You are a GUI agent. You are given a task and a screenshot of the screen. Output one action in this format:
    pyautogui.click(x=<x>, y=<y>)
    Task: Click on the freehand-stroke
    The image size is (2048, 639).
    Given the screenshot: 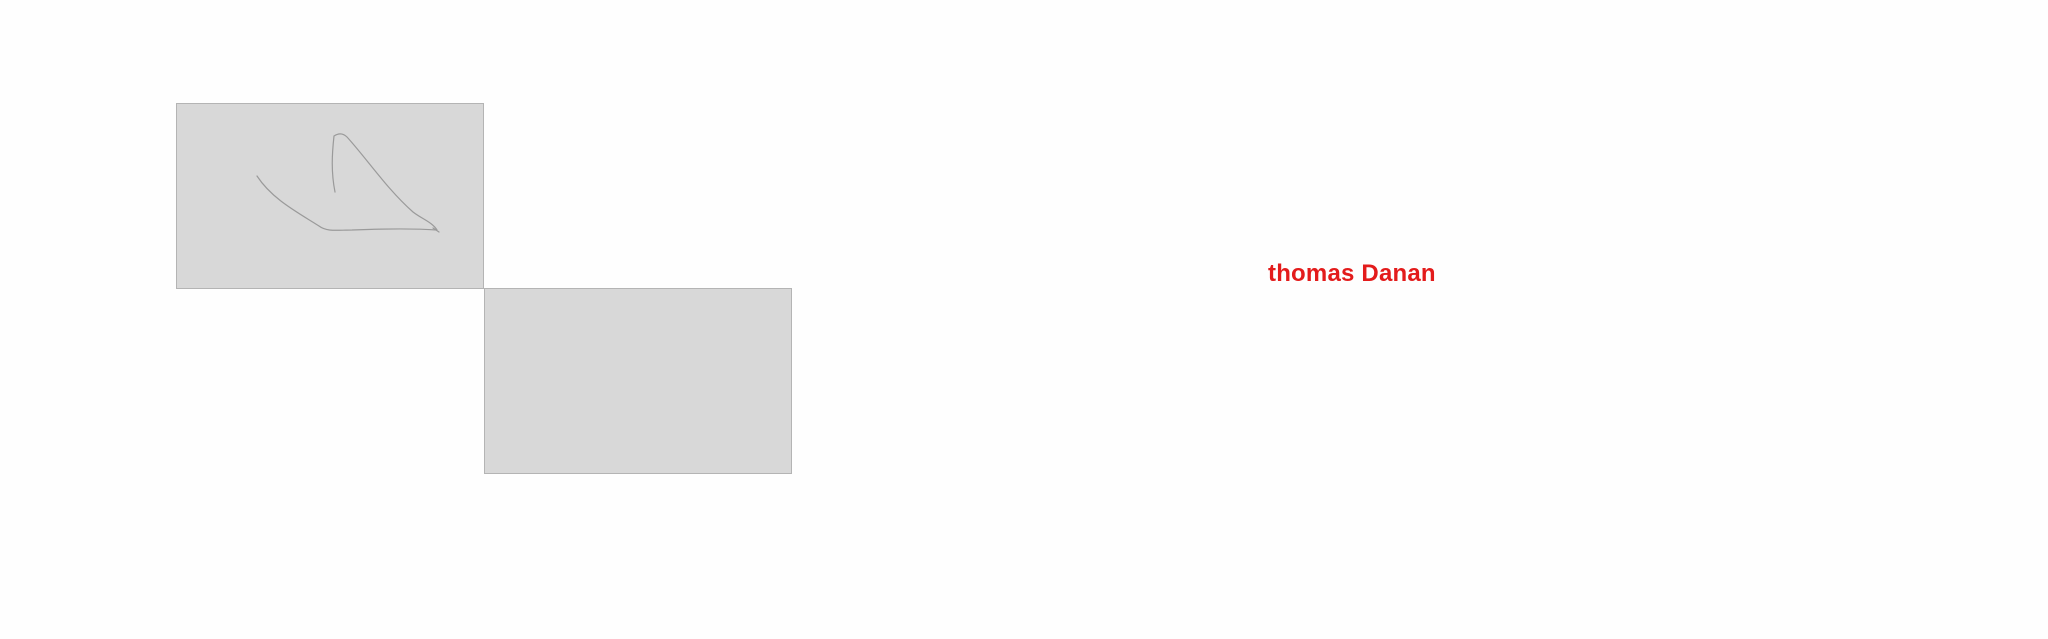 What is the action you would take?
    pyautogui.click(x=348, y=183)
    